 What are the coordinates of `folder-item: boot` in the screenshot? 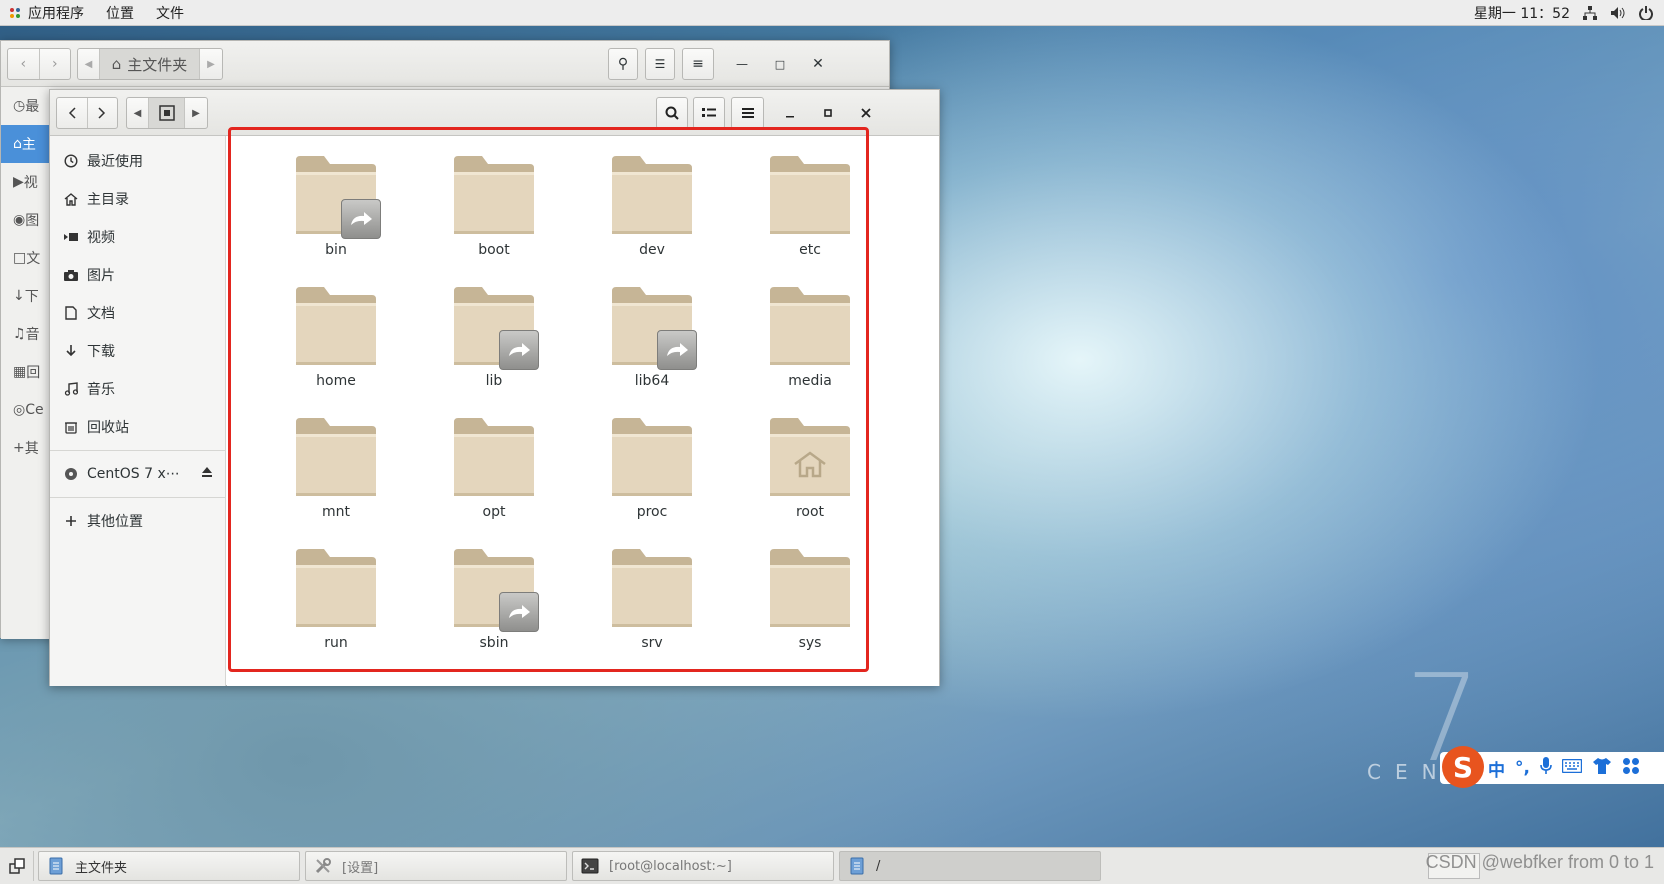 It's located at (494, 219).